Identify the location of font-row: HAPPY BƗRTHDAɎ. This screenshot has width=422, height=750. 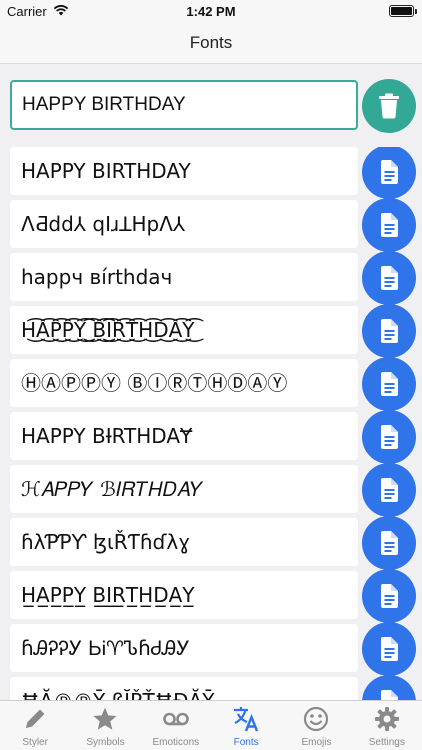
(211, 437).